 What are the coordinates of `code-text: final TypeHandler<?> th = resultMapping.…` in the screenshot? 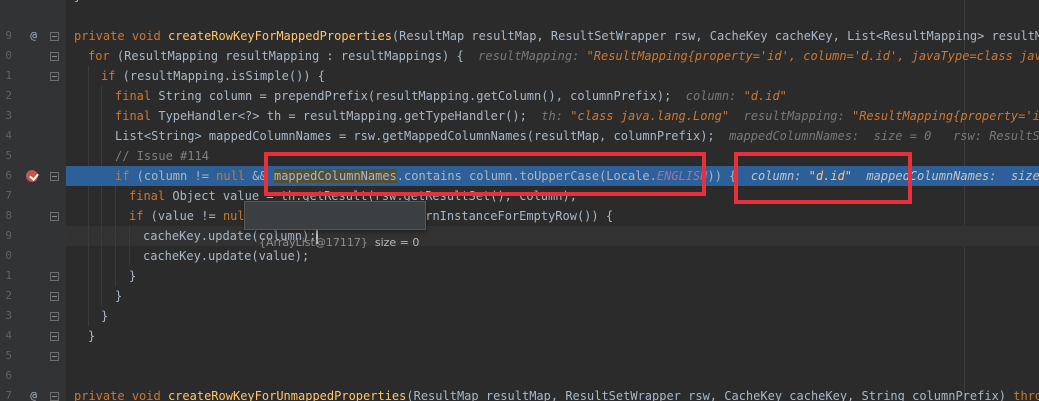 It's located at (577, 116).